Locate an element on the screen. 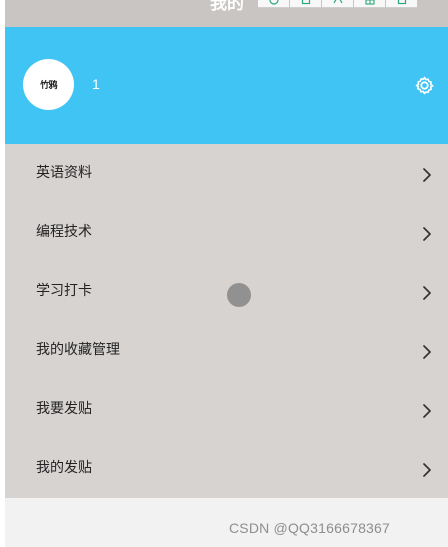 This screenshot has width=448, height=547. menu-item-create-post: 我要发贴 is located at coordinates (226, 409).